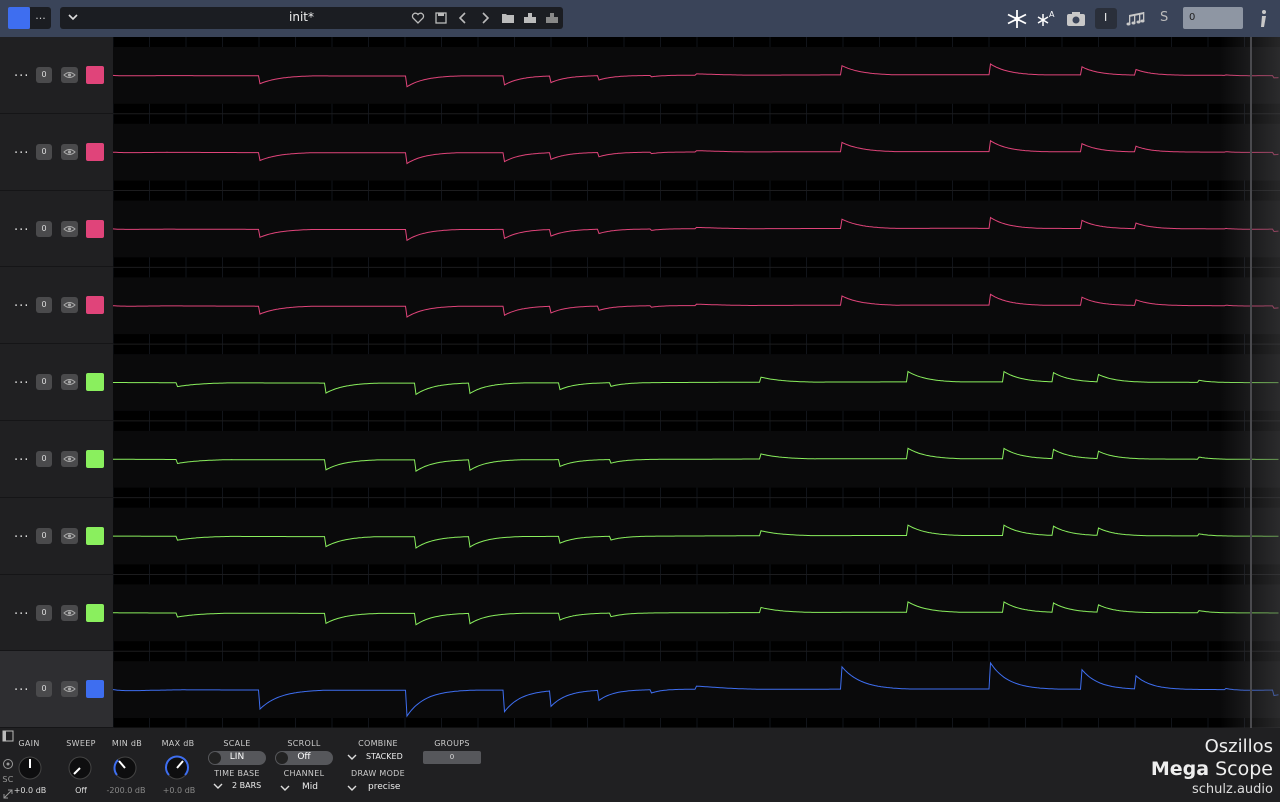 The width and height of the screenshot is (1280, 802). I want to click on sync-label: S, so click(1164, 17).